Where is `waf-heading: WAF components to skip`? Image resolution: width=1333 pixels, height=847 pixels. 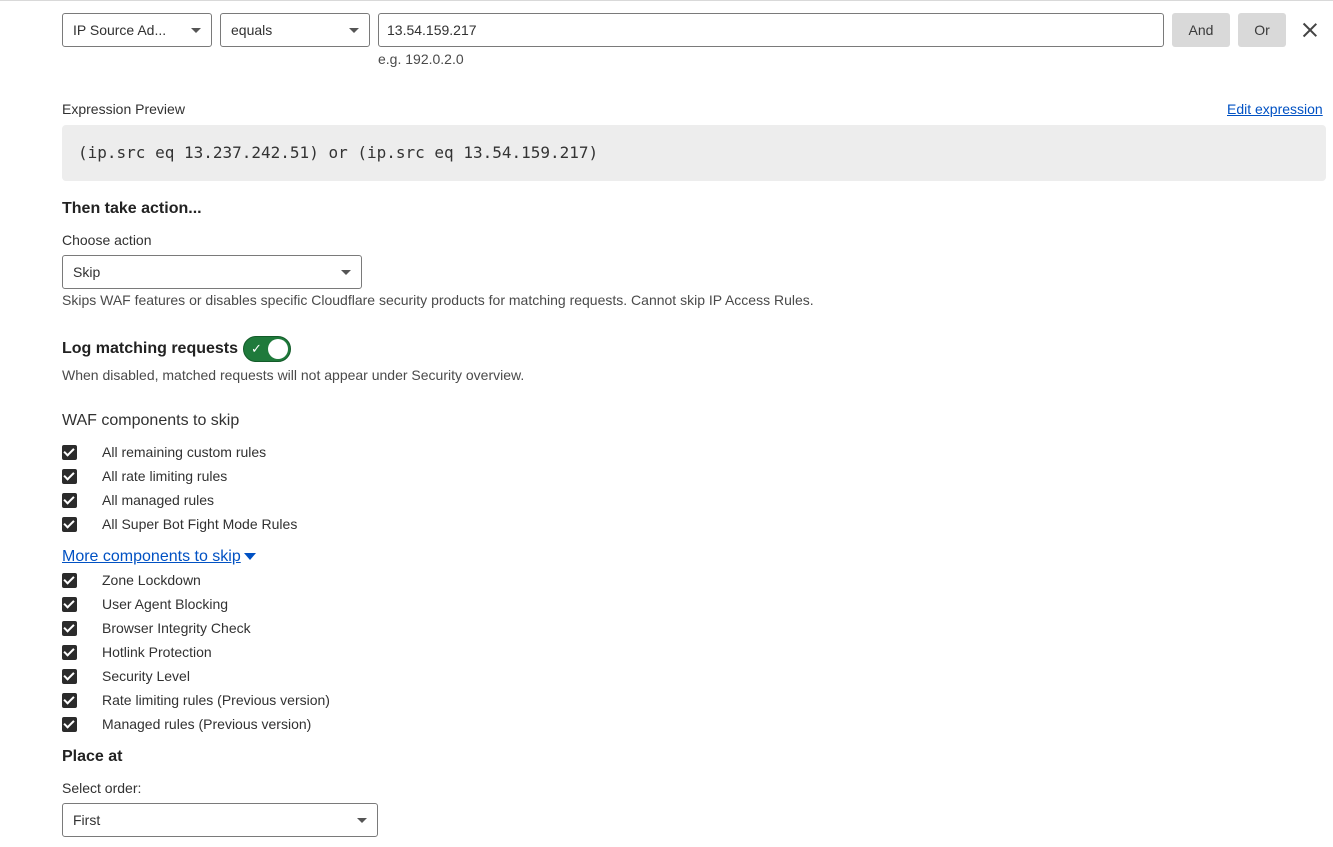 waf-heading: WAF components to skip is located at coordinates (151, 420).